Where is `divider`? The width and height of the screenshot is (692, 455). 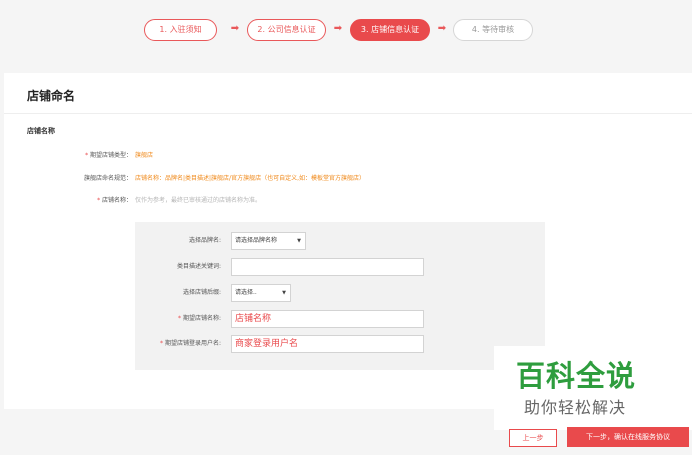 divider is located at coordinates (348, 113).